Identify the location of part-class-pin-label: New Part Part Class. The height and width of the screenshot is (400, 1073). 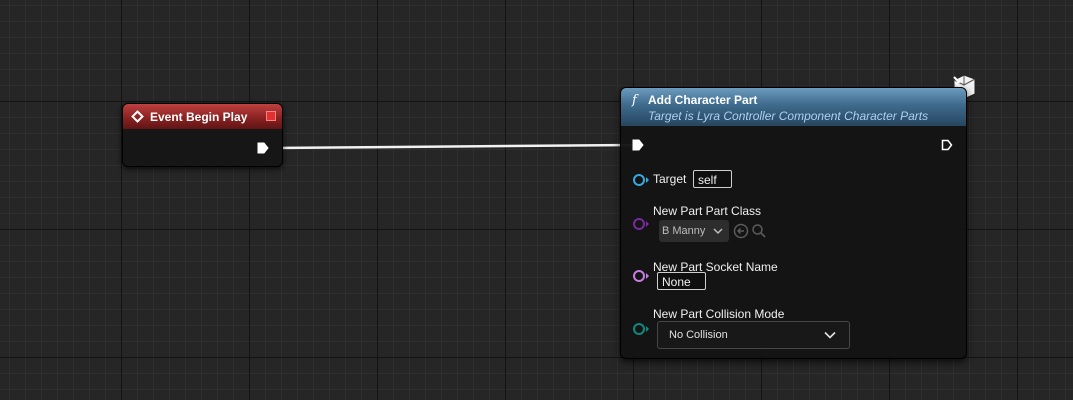
(707, 211).